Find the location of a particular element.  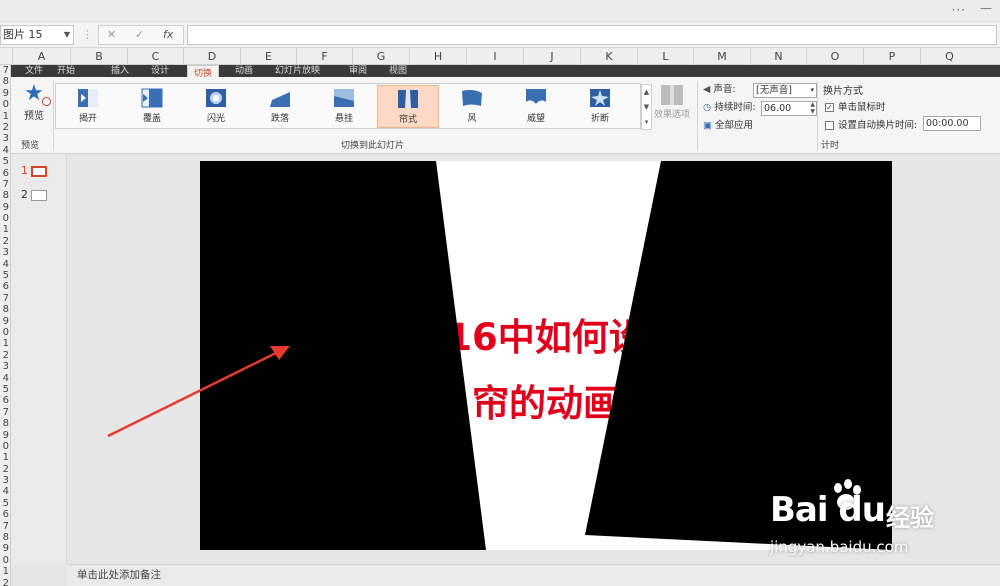

transition-wind: 风 is located at coordinates (472, 106).